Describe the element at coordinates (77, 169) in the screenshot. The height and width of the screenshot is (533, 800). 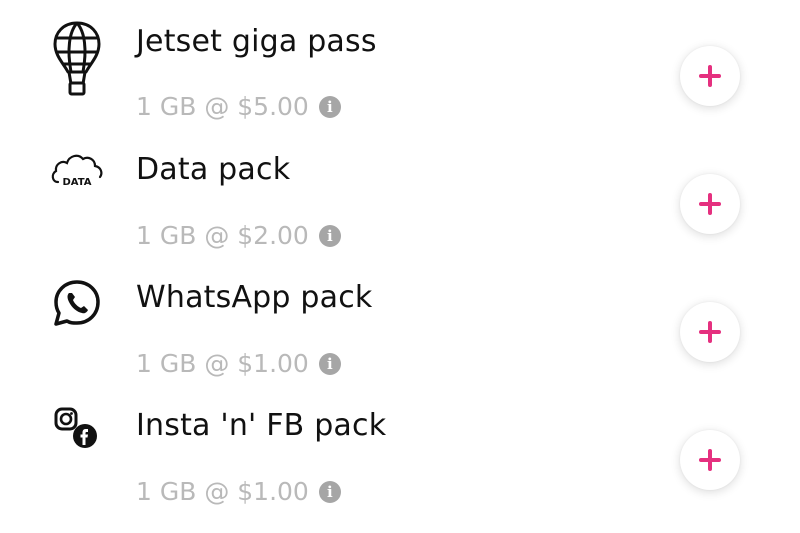
I see `data-cloud-icon: DATA` at that location.